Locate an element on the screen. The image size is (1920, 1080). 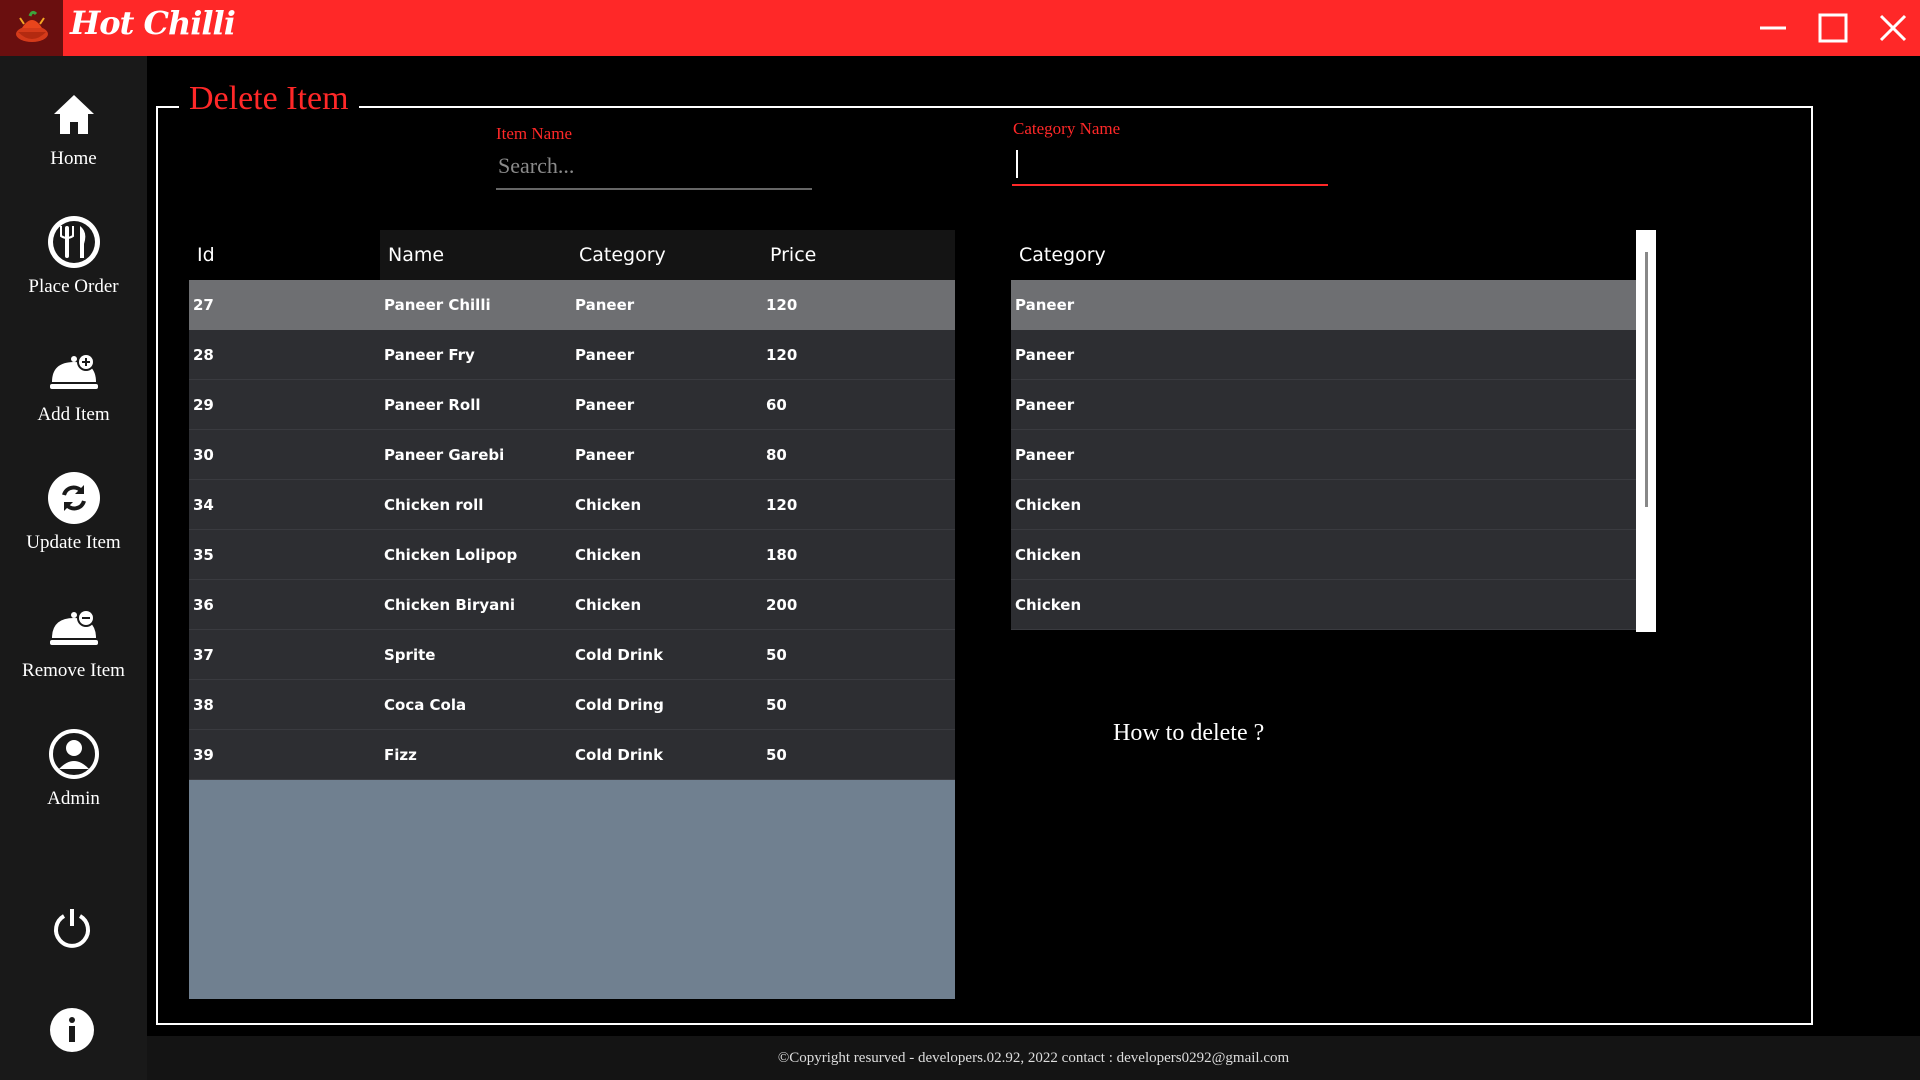
chilli-logo-icon is located at coordinates (31, 28).